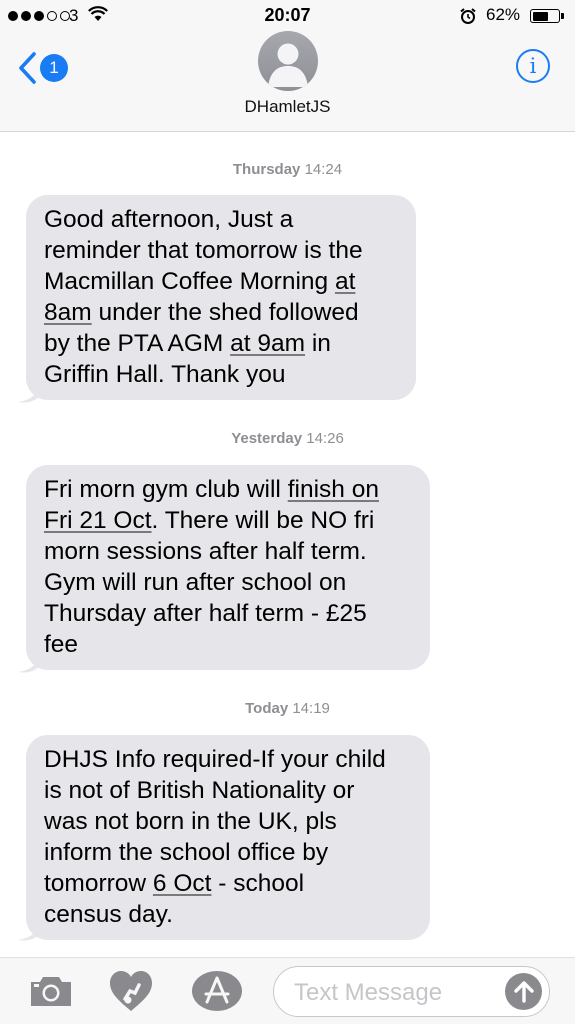  What do you see at coordinates (205, 551) in the screenshot?
I see `message-line: morn sessions after half term.` at bounding box center [205, 551].